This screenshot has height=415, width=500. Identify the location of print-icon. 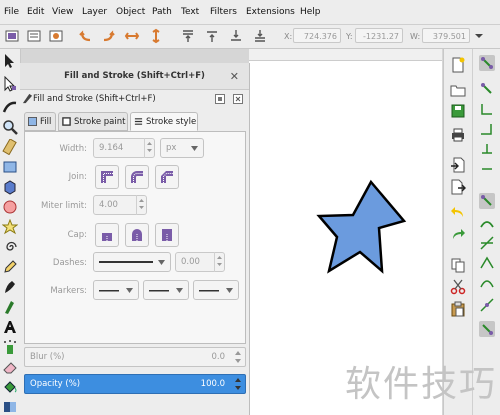
(458, 135).